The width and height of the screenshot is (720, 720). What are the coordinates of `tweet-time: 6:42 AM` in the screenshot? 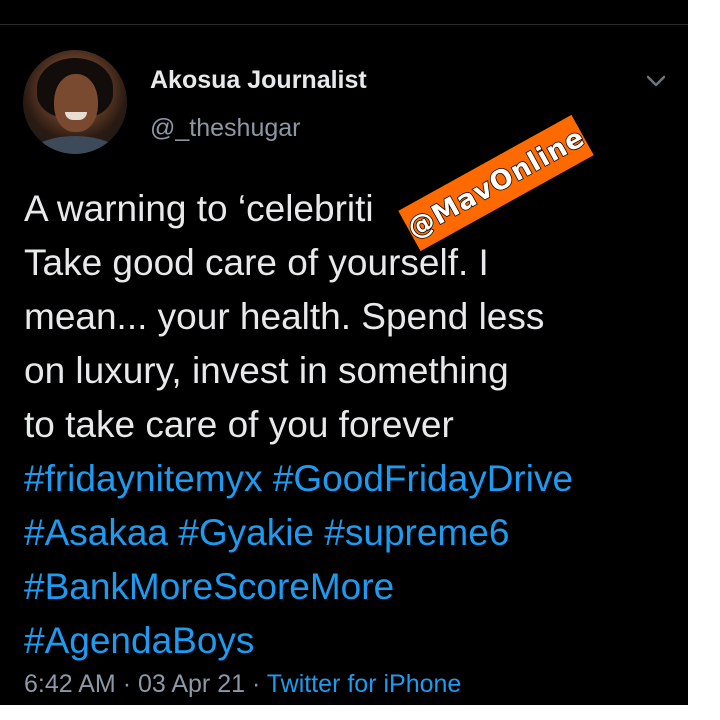 It's located at (70, 684).